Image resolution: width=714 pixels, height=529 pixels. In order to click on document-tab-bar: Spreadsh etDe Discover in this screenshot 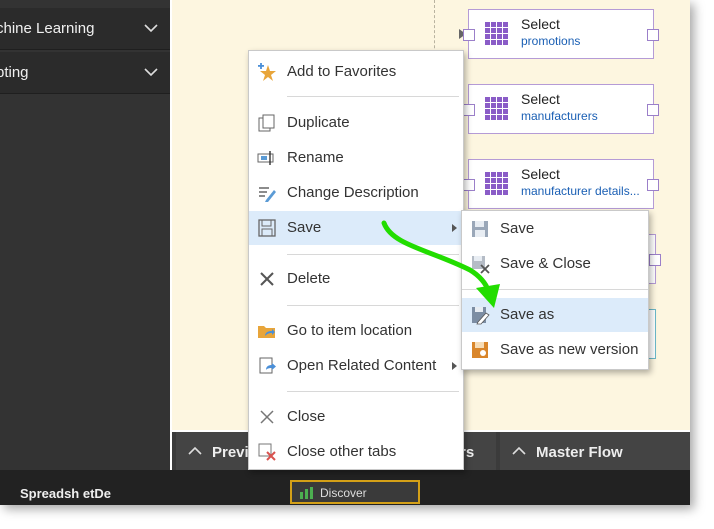, I will do `click(345, 487)`.